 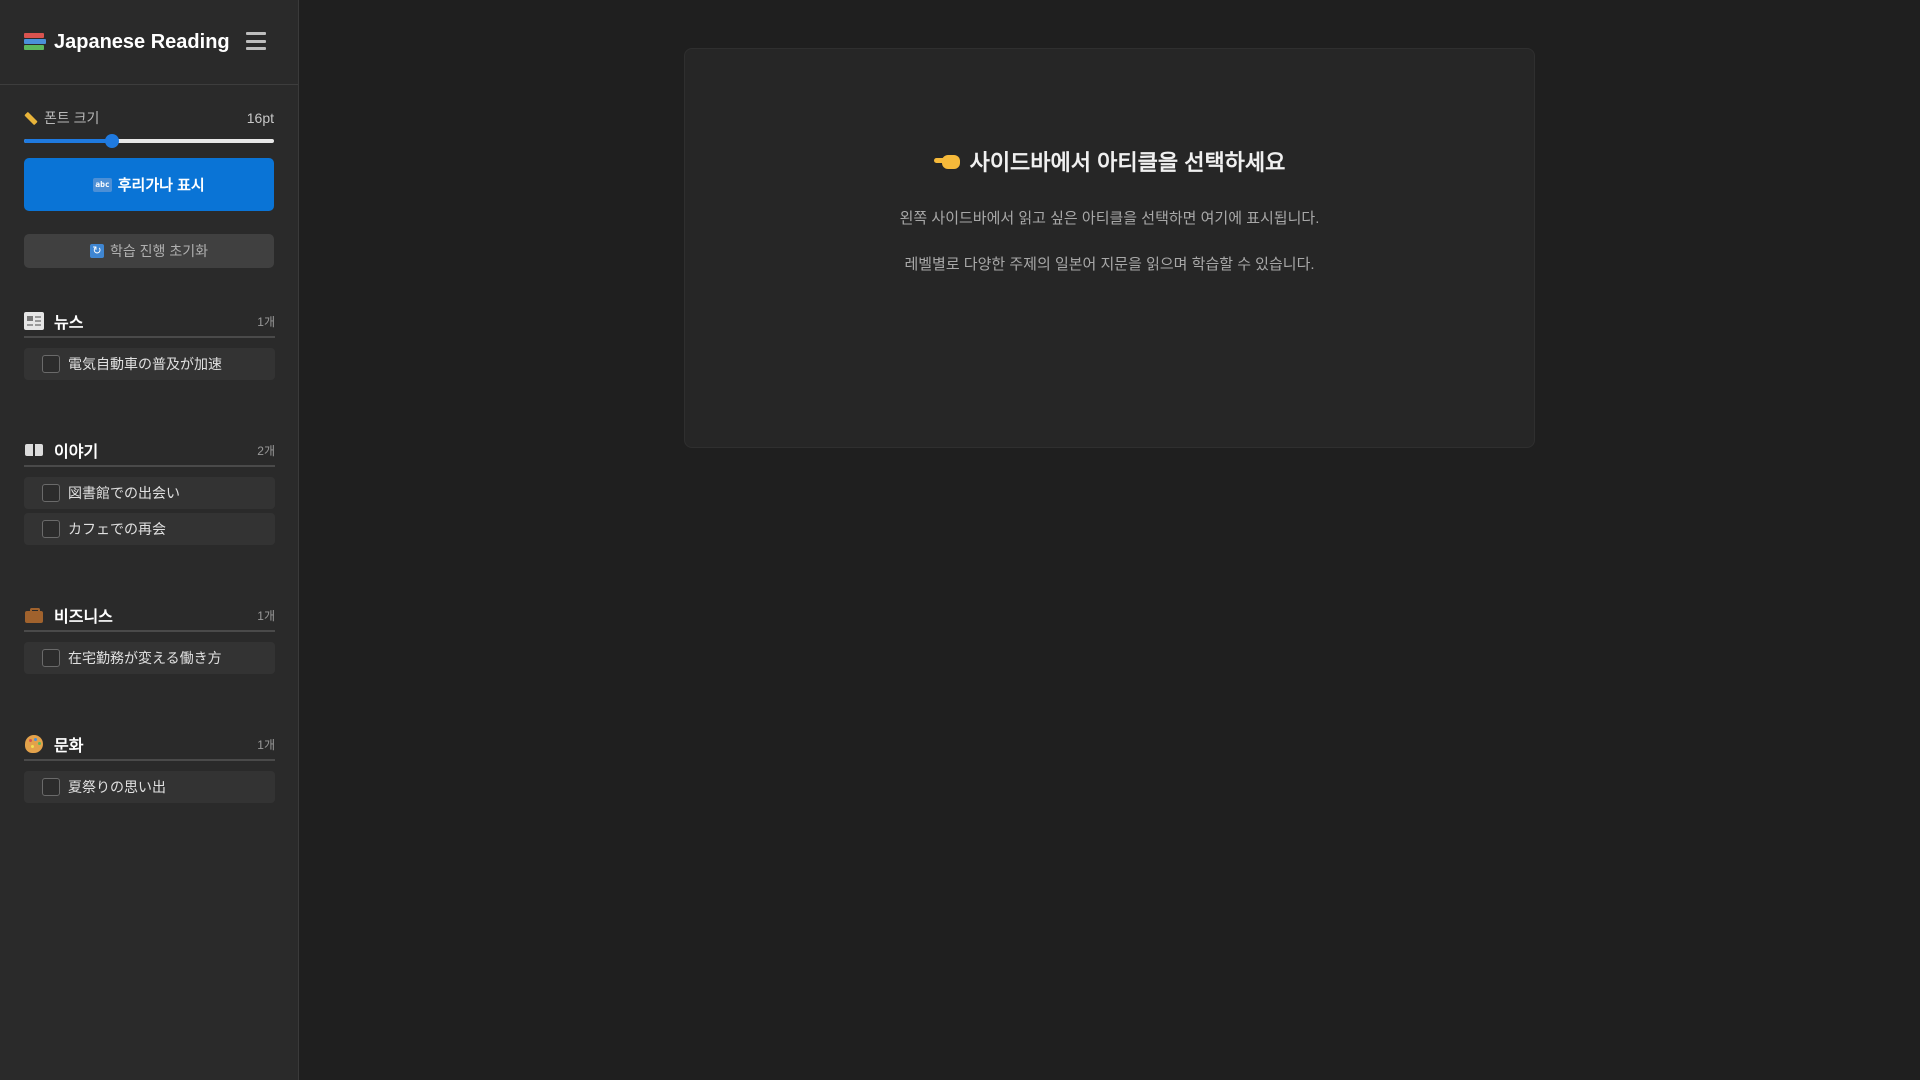 I want to click on furigana-toggle-button: abc 후리가나 표시, so click(x=149, y=184).